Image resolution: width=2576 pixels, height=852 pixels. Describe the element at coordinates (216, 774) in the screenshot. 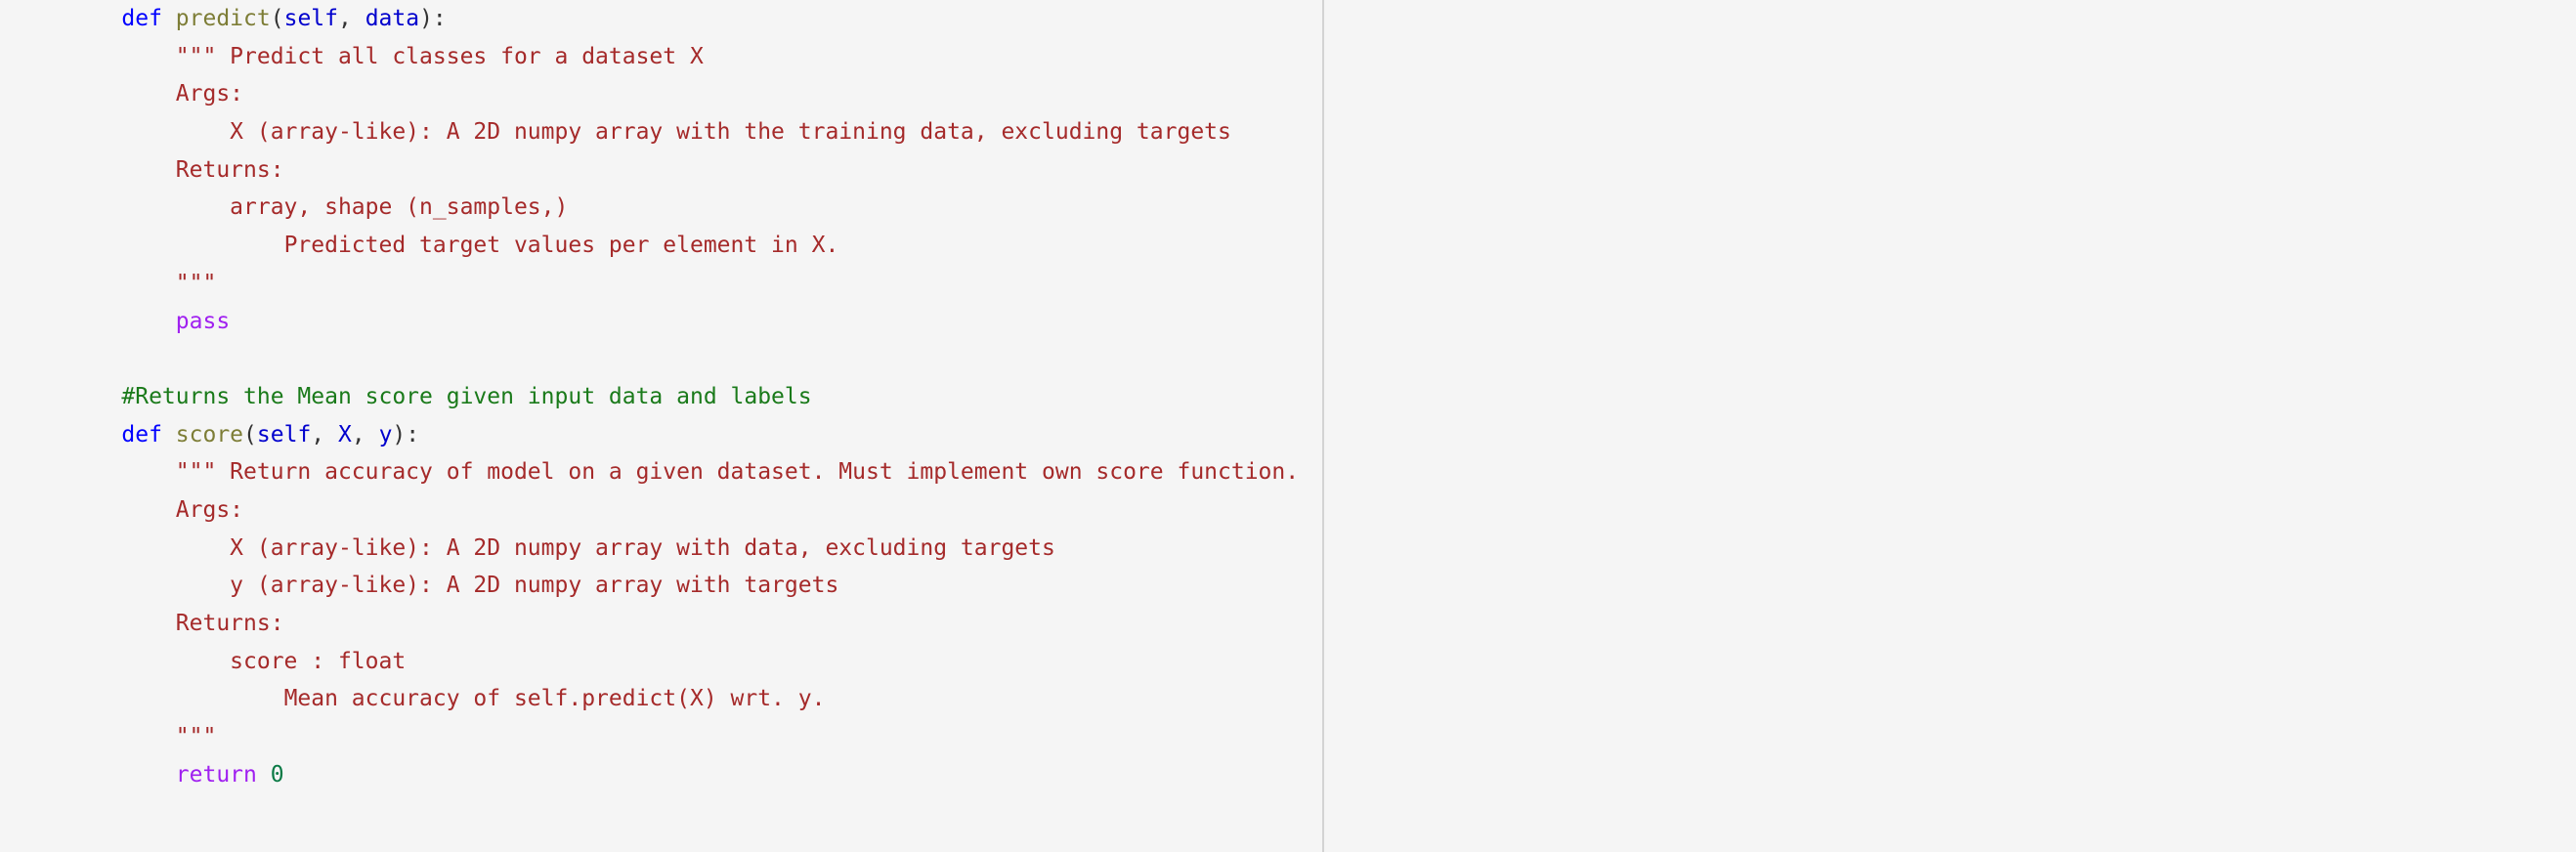

I see `code-token-control-keyword: return` at that location.